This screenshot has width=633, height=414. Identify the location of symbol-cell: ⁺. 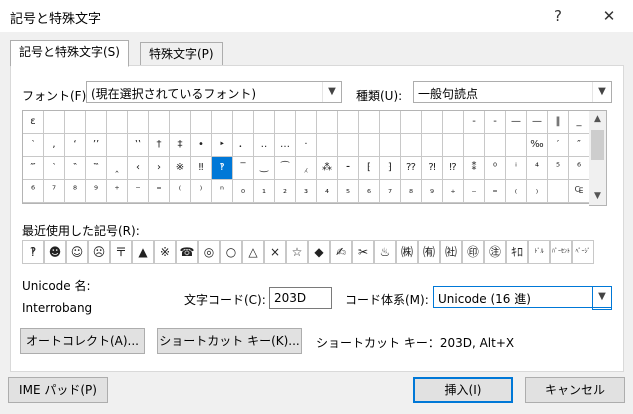
(117, 191).